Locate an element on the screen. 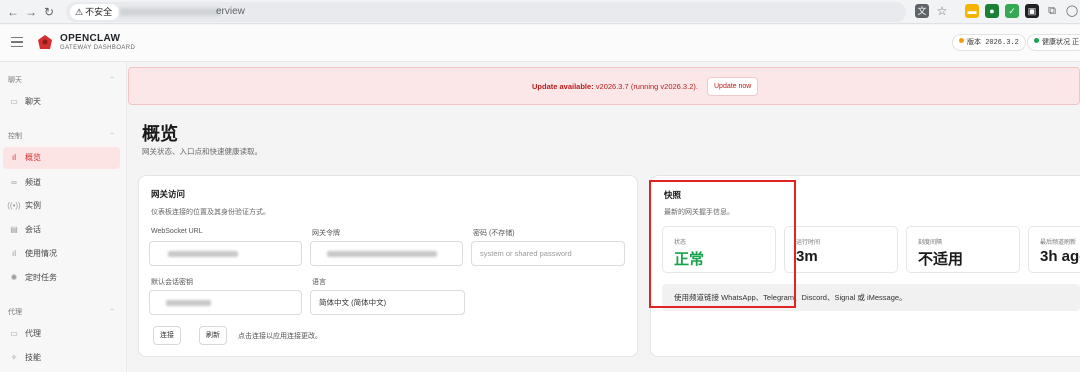 The image size is (1080, 372). document-icon: ▤ is located at coordinates (14, 229).